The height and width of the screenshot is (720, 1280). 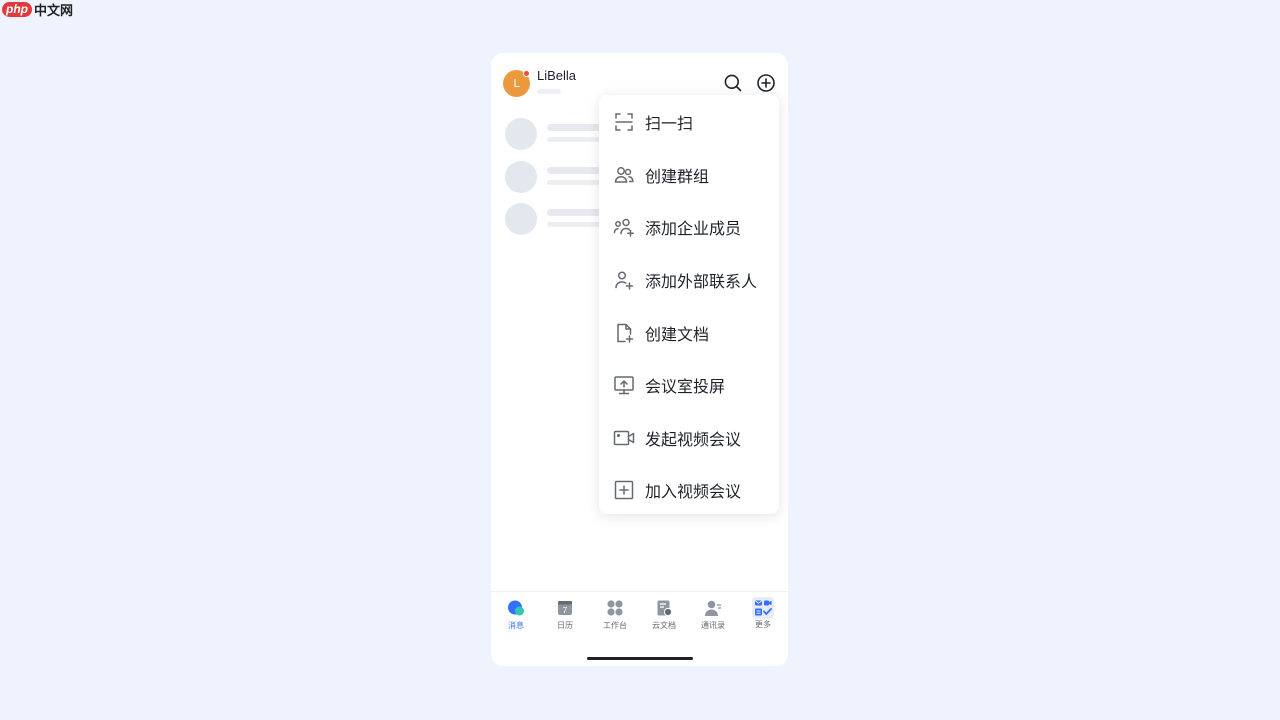 I want to click on status-placeholder, so click(x=549, y=91).